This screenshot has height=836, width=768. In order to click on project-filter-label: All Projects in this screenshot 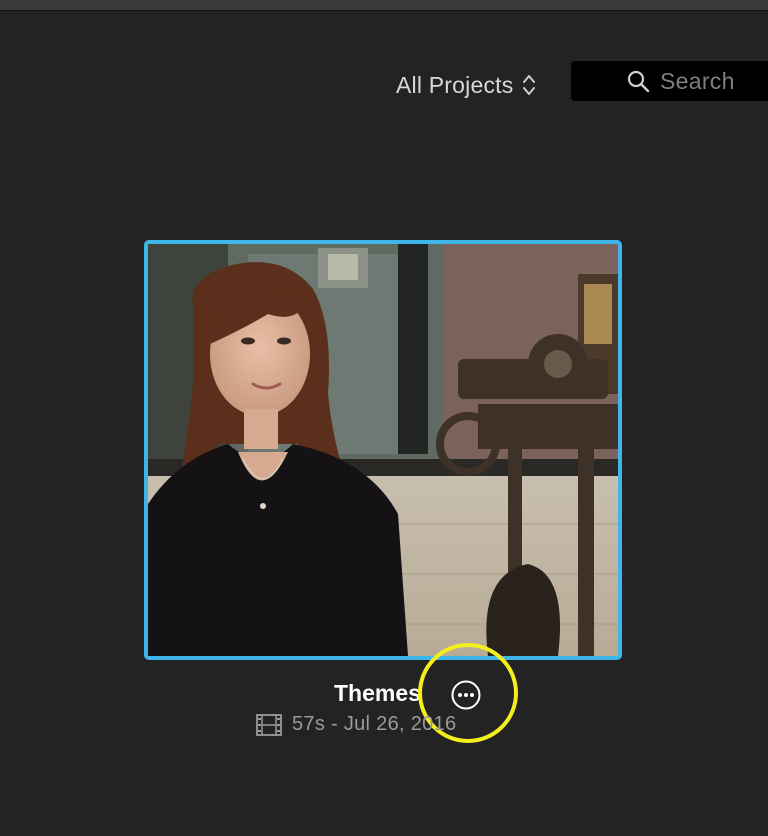, I will do `click(455, 84)`.